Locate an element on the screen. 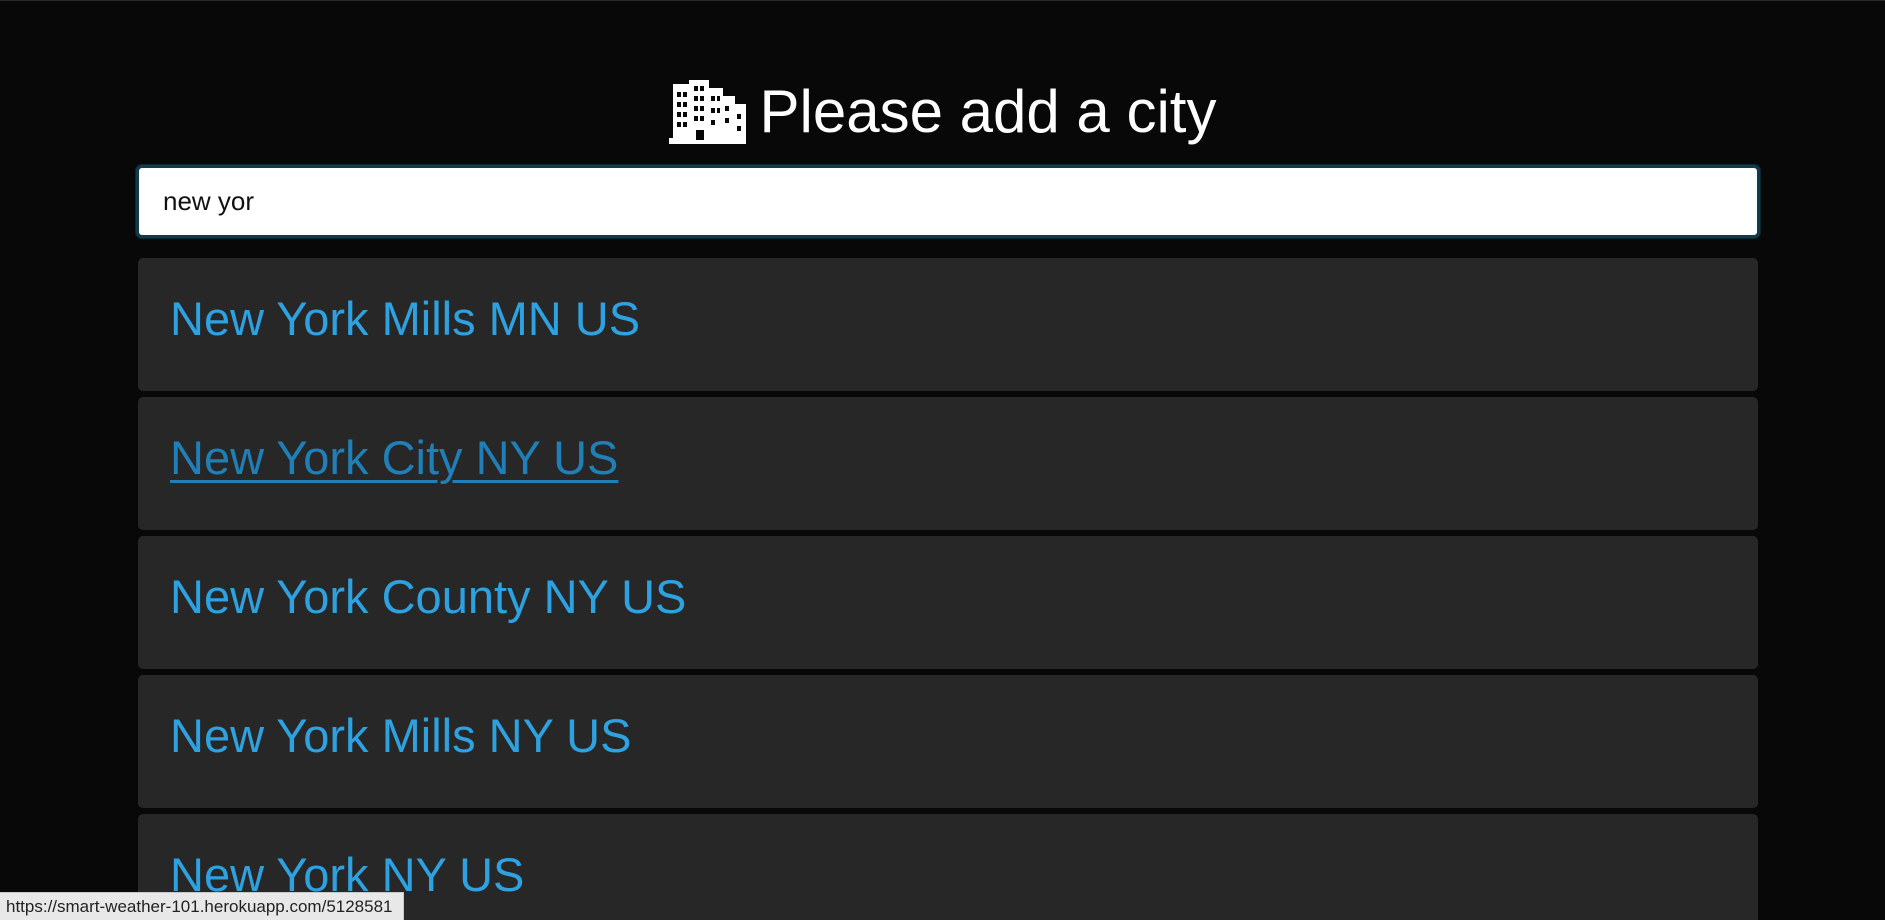 This screenshot has height=920, width=1885. result-item-new-york-county-ny: New York County NY US is located at coordinates (948, 602).